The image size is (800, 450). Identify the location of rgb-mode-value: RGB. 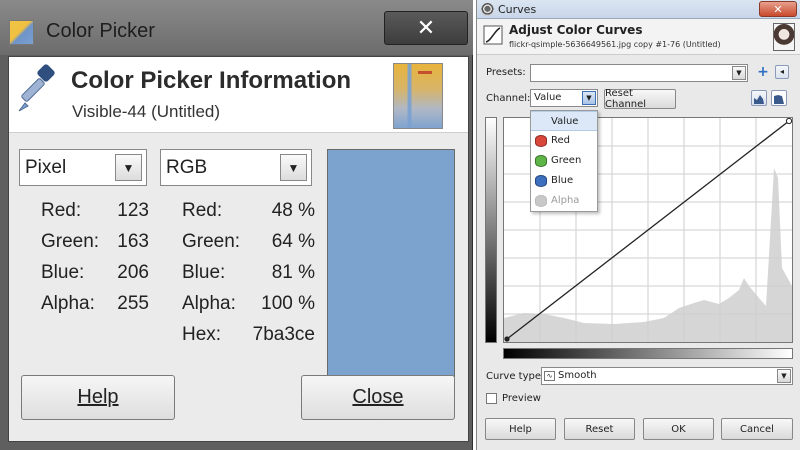
(187, 167).